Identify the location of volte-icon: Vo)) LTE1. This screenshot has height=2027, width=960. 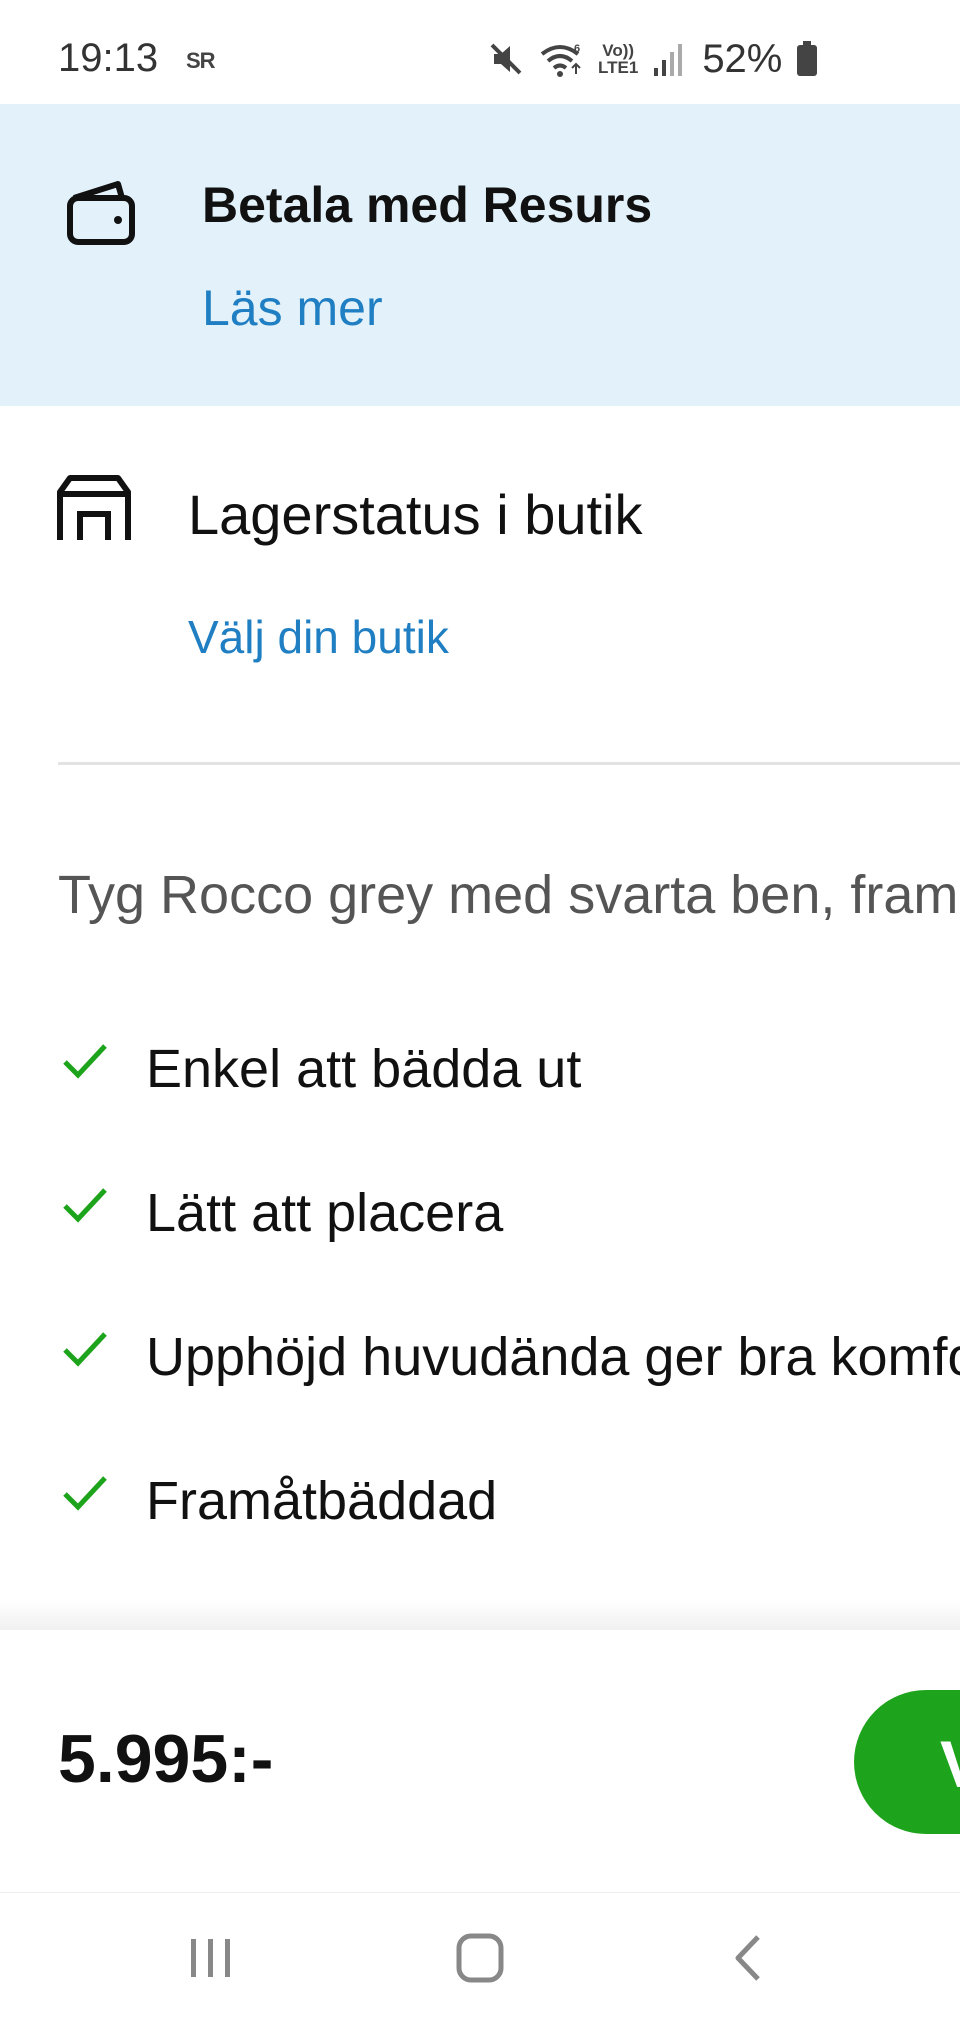
(618, 59).